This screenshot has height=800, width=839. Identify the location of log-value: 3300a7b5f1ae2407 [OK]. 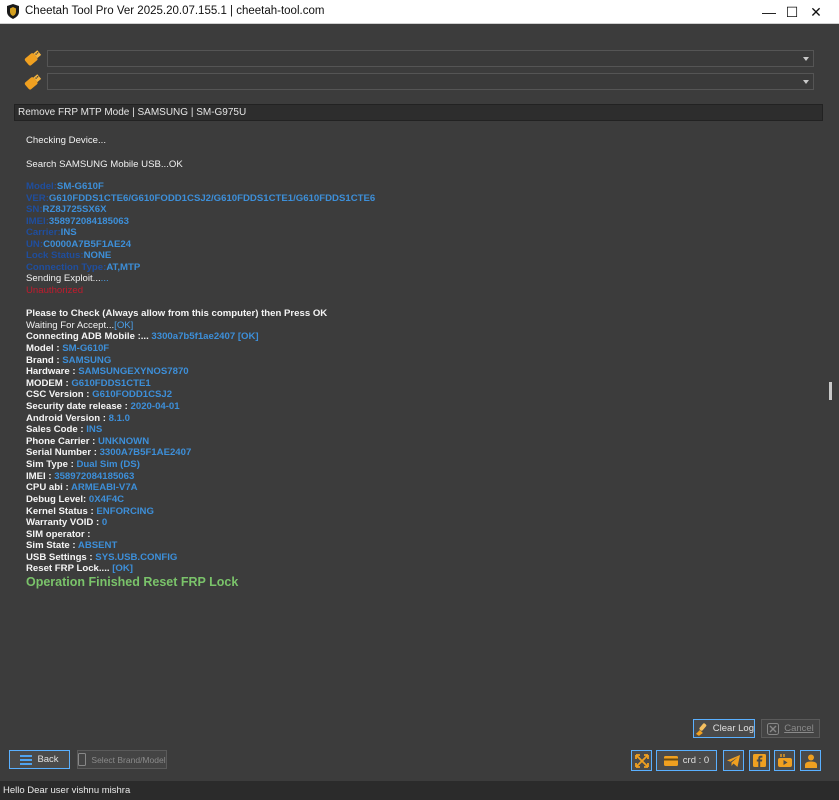
(205, 336).